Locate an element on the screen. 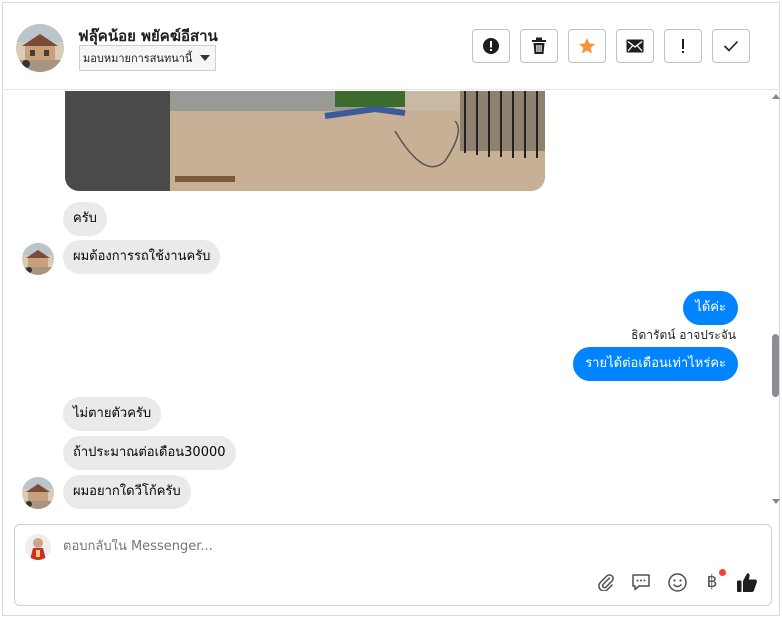  mark-unread-button is located at coordinates (635, 46).